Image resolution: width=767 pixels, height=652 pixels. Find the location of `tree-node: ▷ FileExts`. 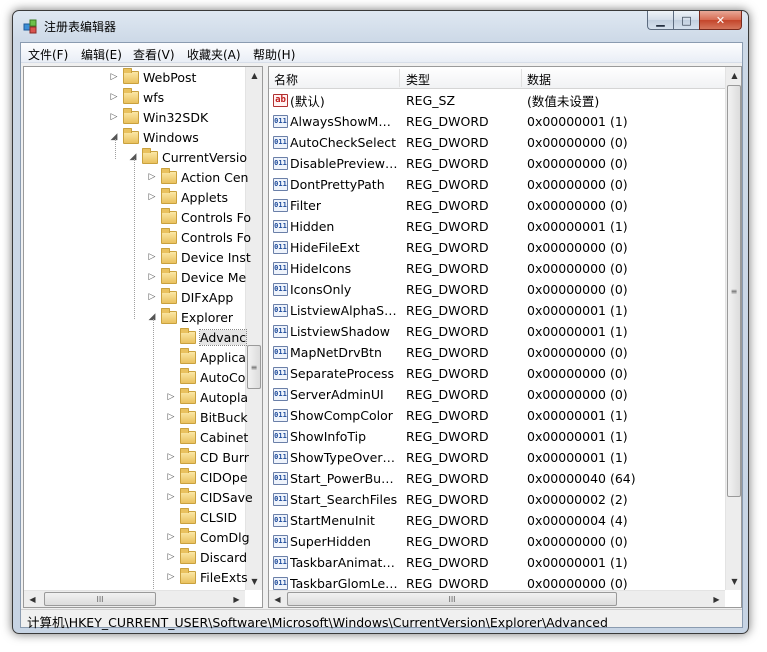

tree-node: ▷ FileExts is located at coordinates (206, 577).